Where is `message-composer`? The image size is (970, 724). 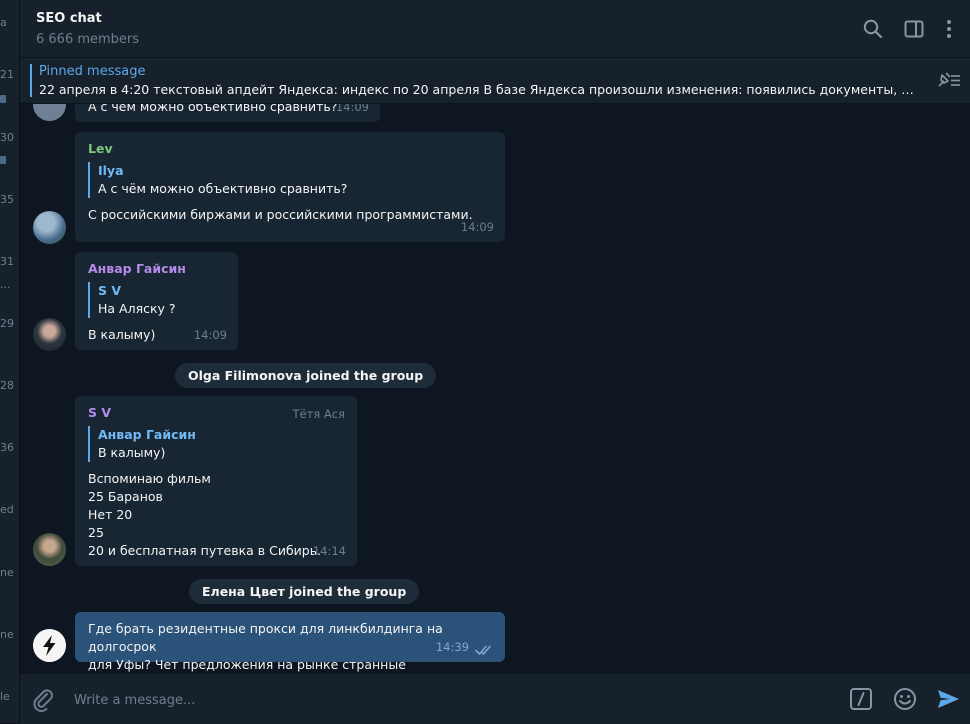 message-composer is located at coordinates (495, 698).